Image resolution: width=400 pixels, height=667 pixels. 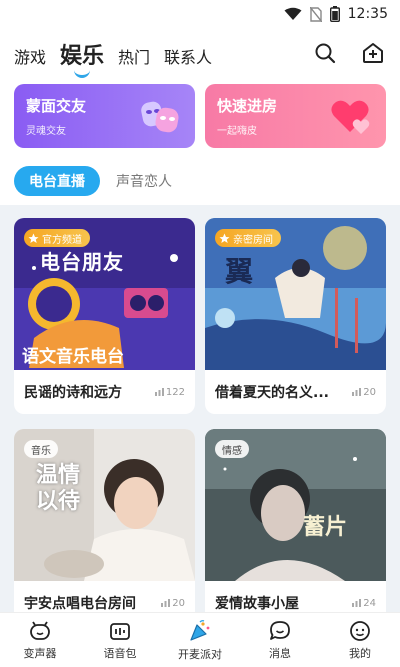 What do you see at coordinates (200, 654) in the screenshot?
I see `nav-label: 开麦派对` at bounding box center [200, 654].